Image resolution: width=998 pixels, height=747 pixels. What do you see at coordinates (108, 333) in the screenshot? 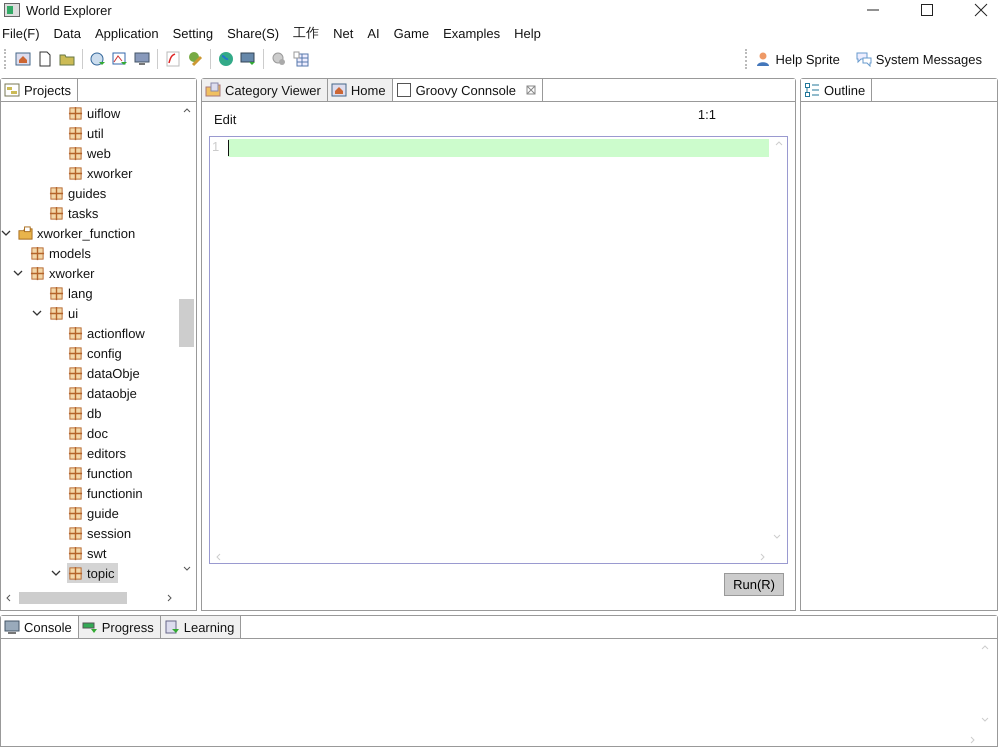
I see `tree-item: actionflow` at bounding box center [108, 333].